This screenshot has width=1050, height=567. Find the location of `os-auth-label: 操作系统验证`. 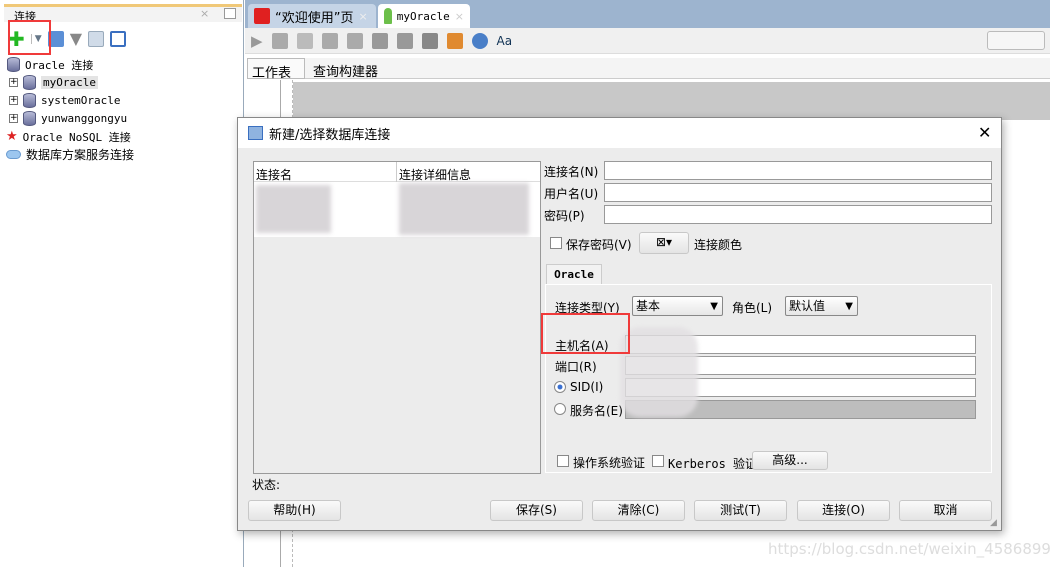

os-auth-label: 操作系统验证 is located at coordinates (609, 463).